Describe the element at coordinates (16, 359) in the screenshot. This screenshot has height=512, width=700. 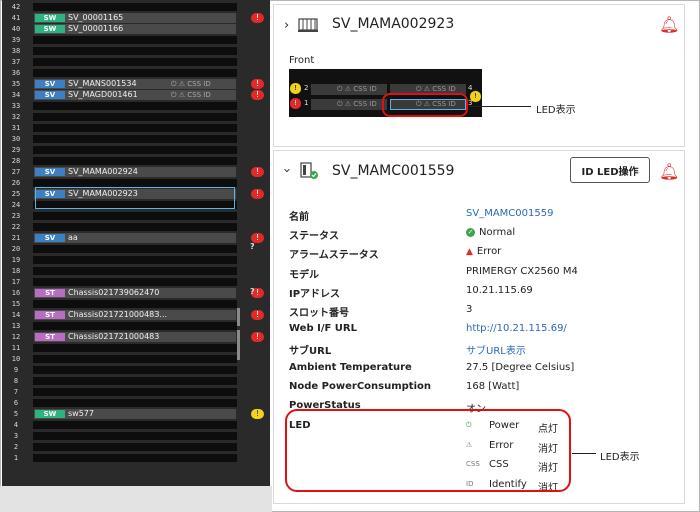
I see `rack-unit-number: 10` at that location.